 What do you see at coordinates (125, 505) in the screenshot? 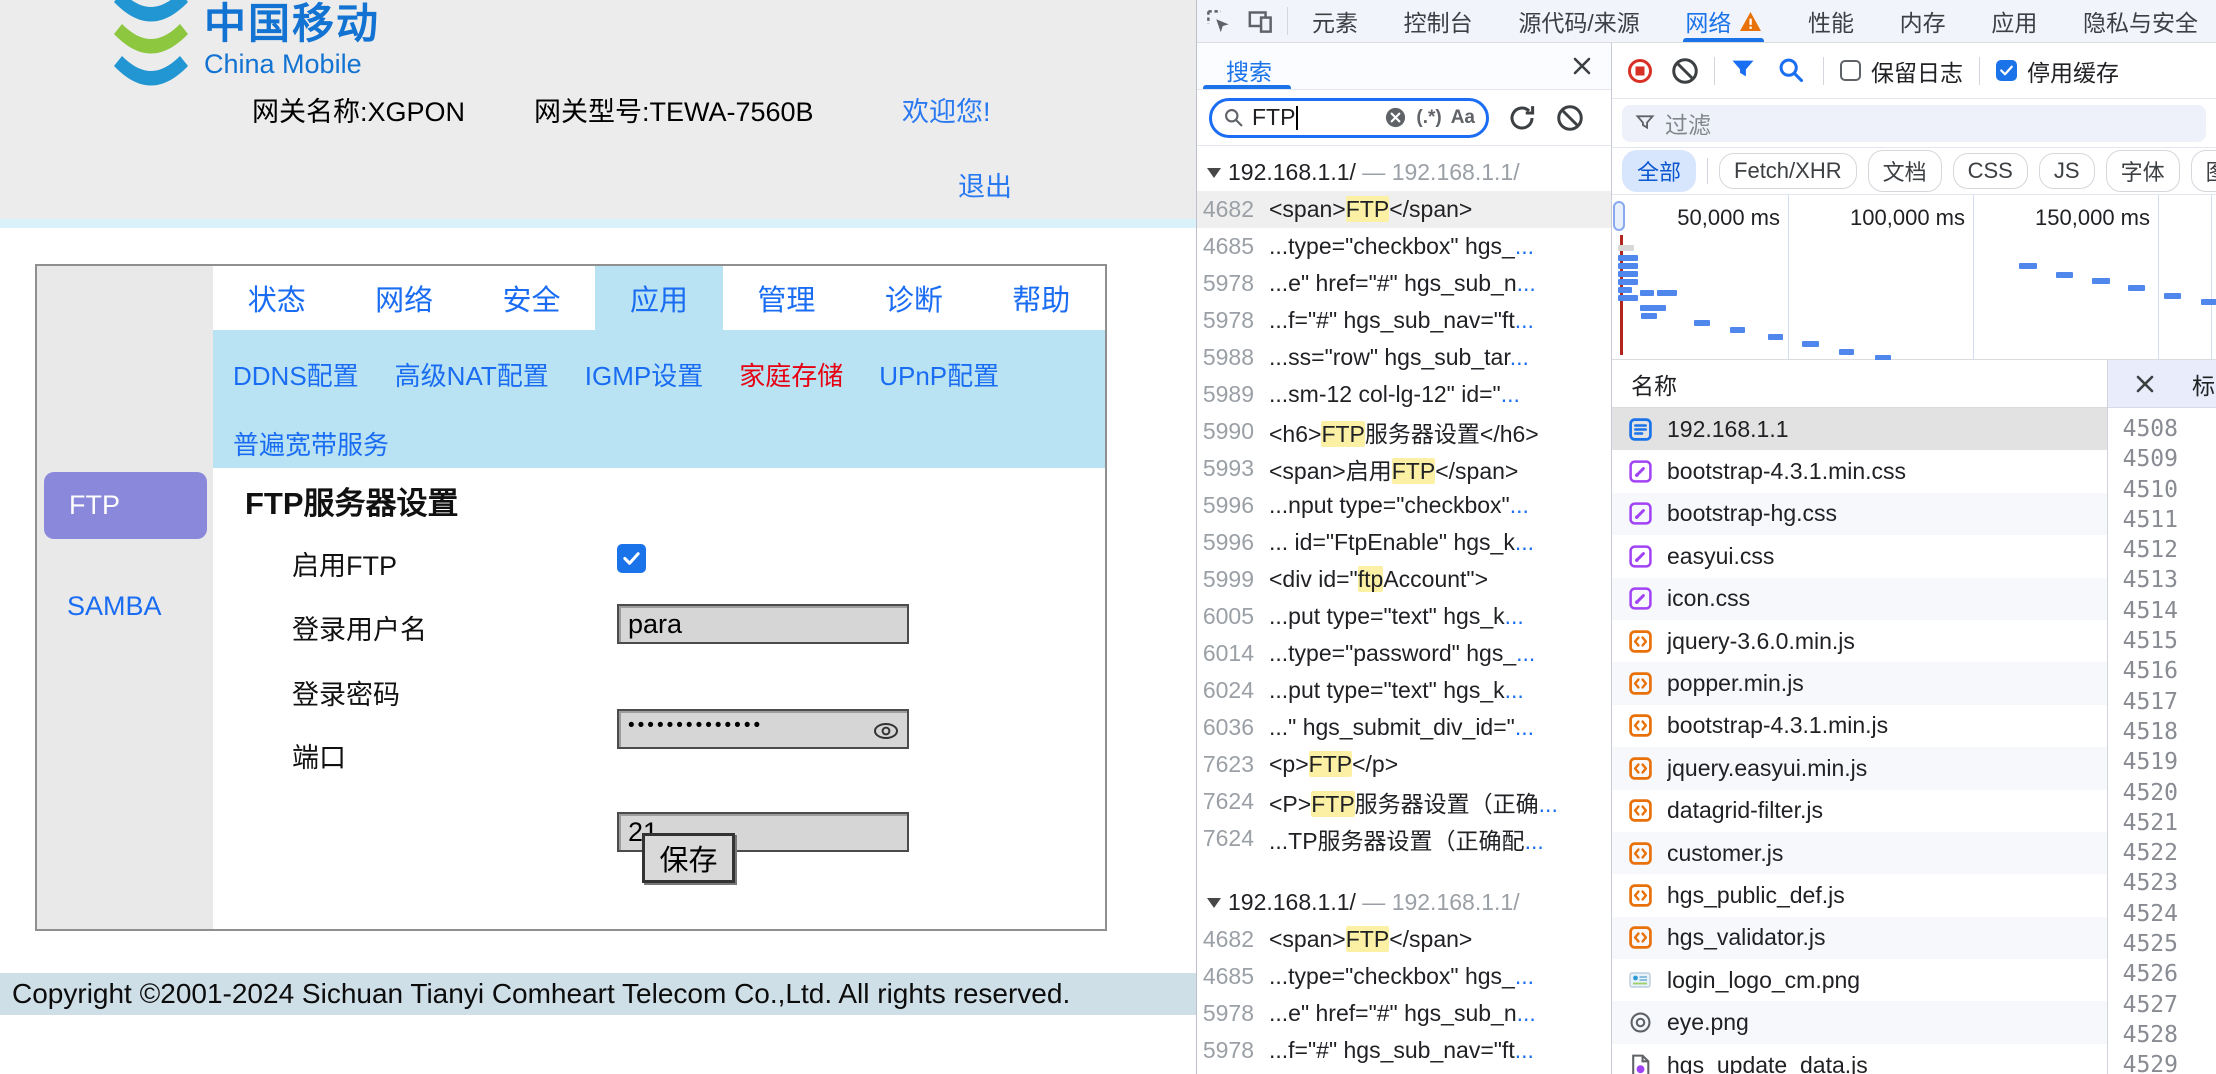
I see `sidebar-item-ftp: FTP` at bounding box center [125, 505].